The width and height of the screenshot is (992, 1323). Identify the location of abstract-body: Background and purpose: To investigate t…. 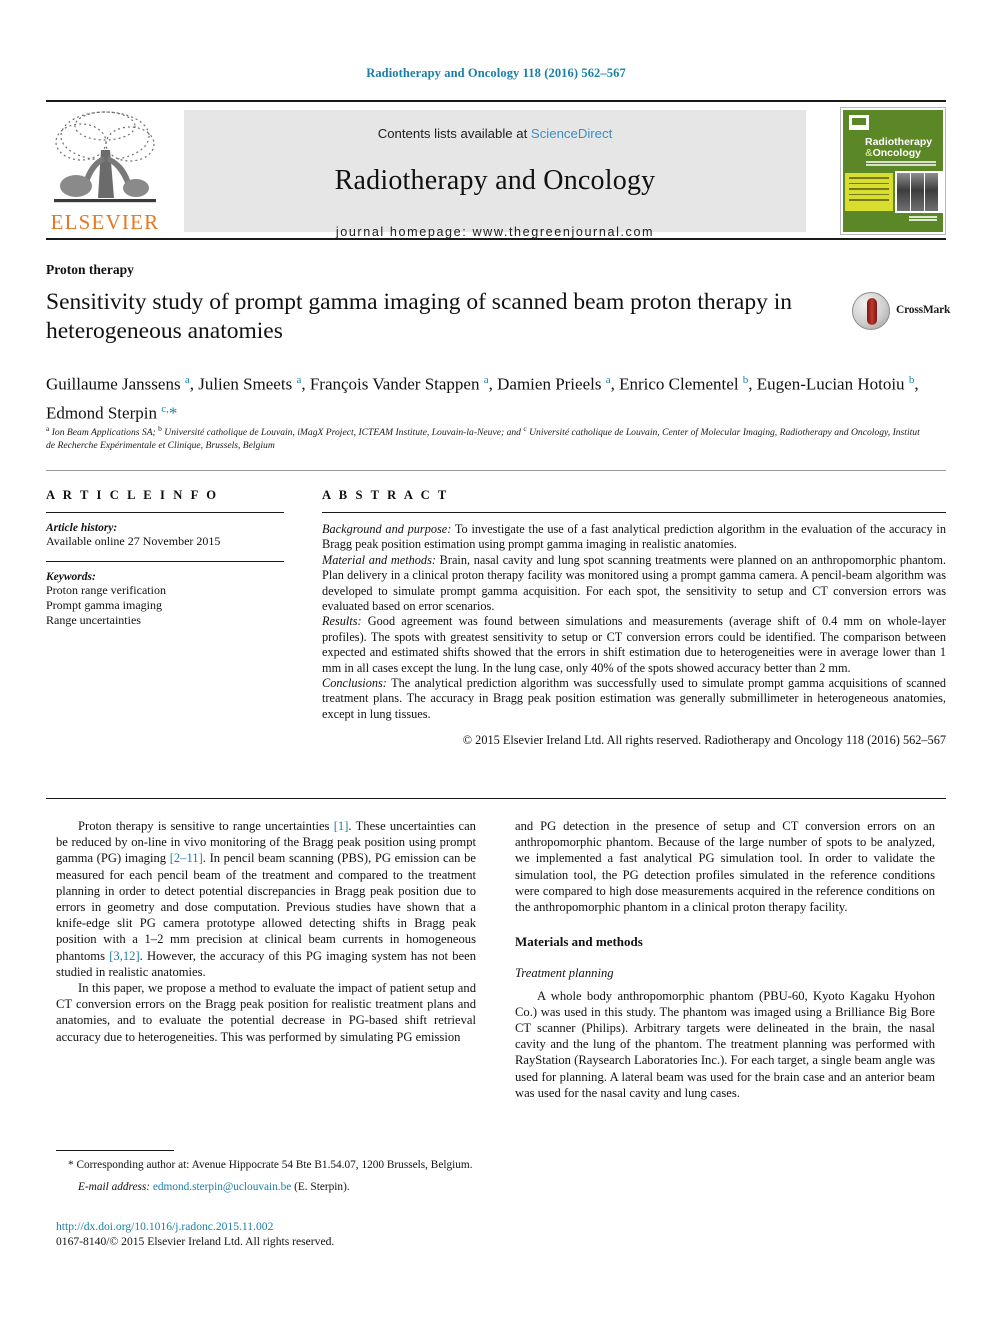
(634, 622).